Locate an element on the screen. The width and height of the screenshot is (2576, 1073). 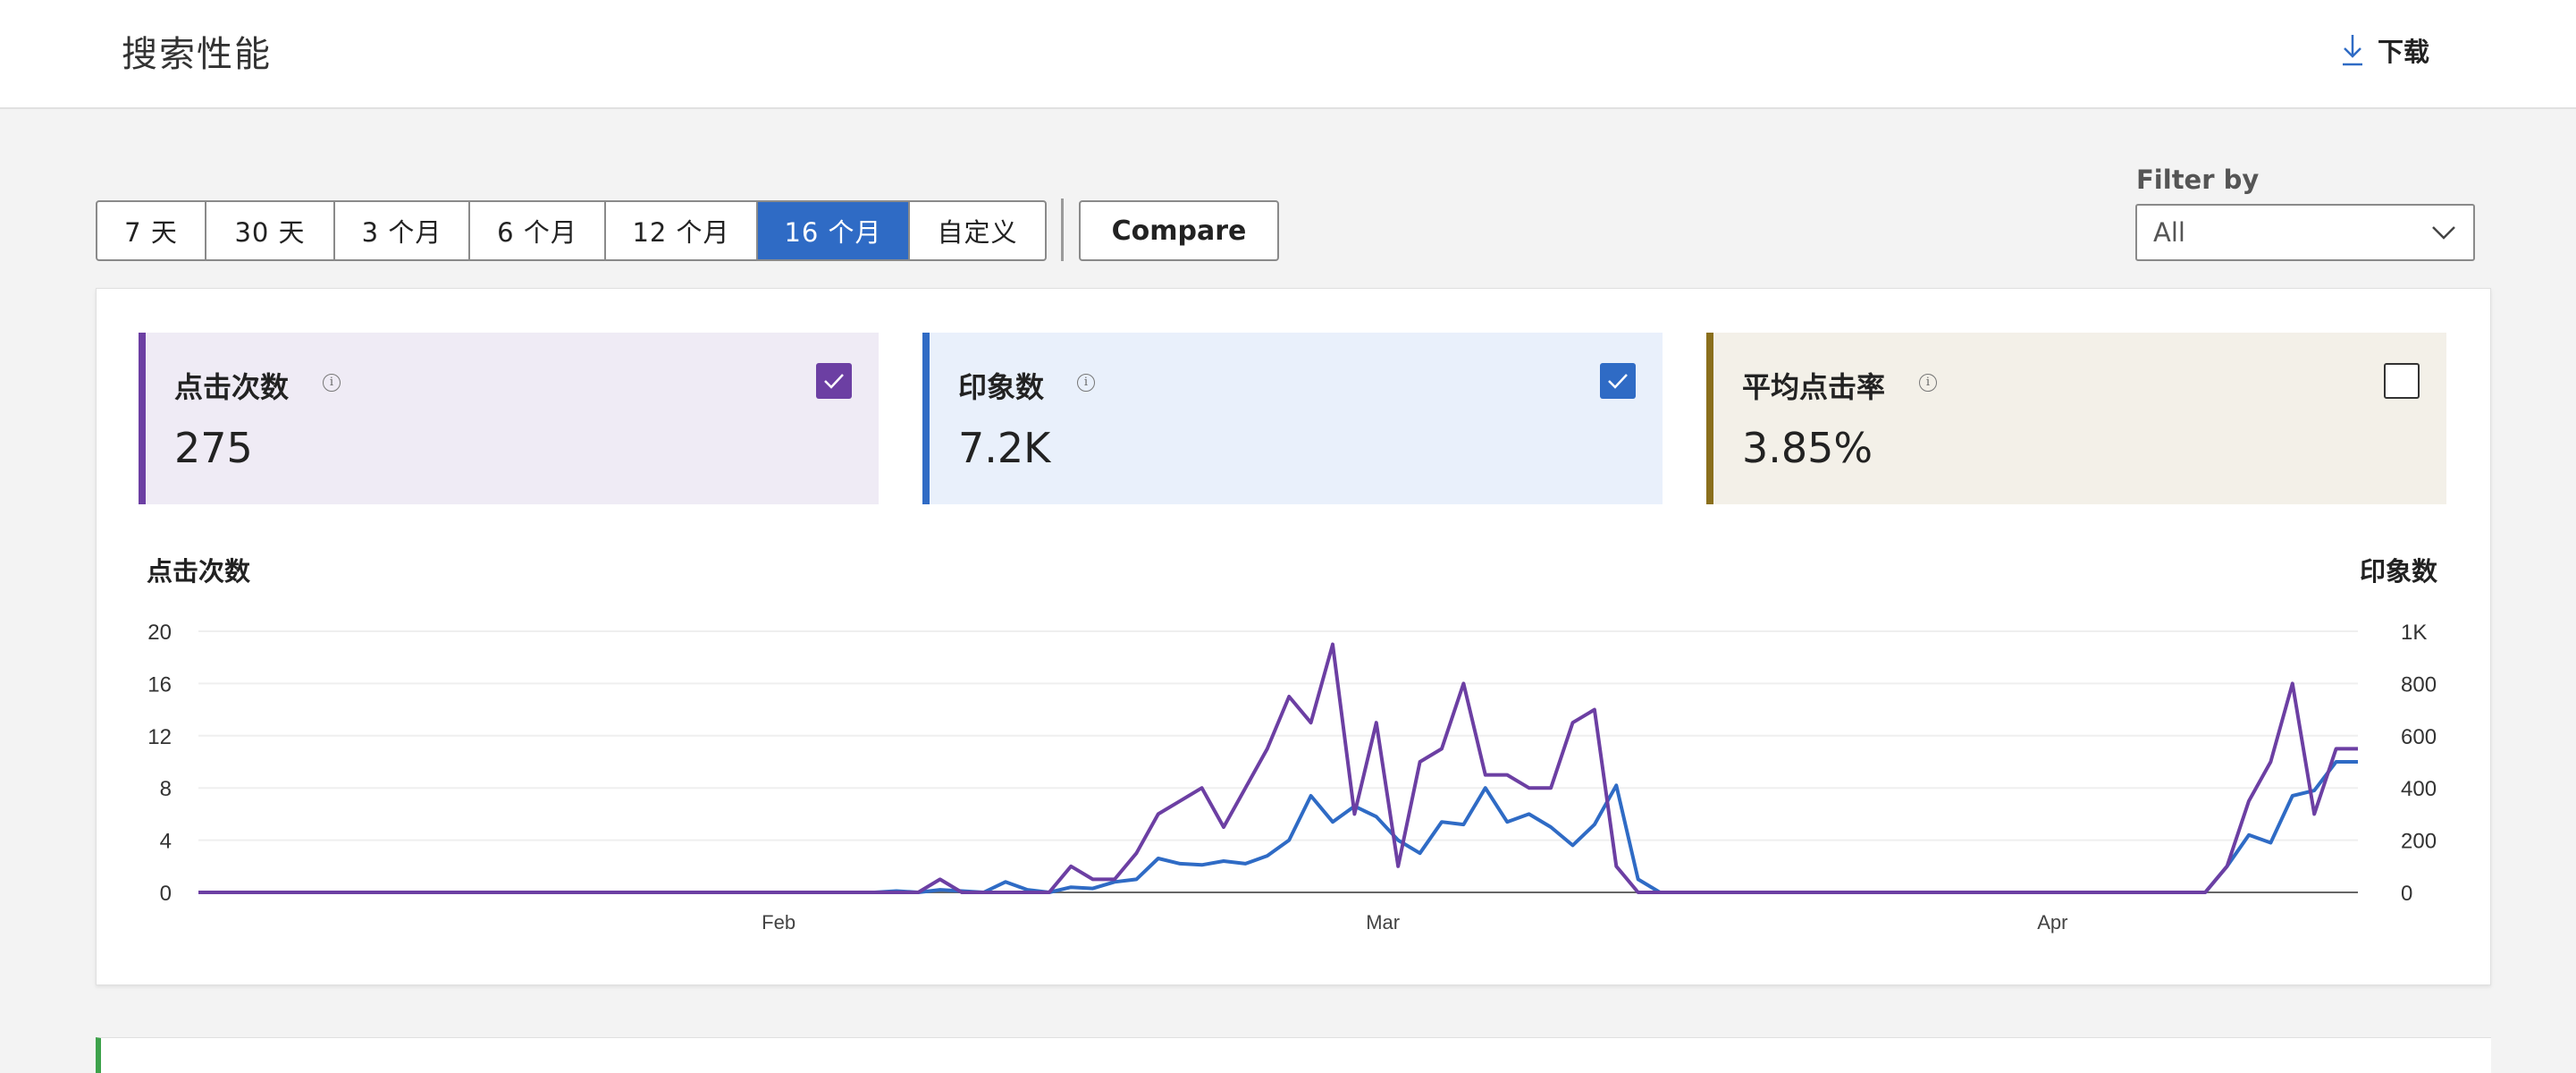
metric-tile-ctr: 平均点击率 i 3.85% is located at coordinates (2076, 418).